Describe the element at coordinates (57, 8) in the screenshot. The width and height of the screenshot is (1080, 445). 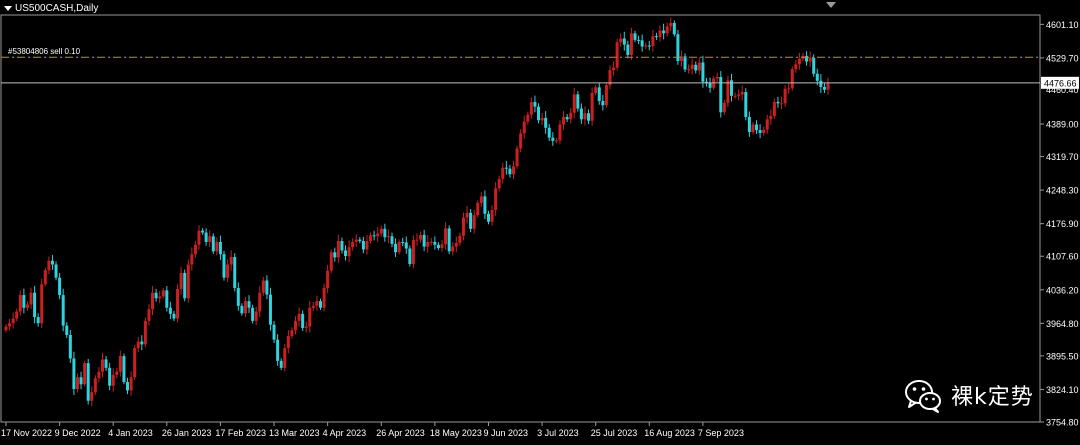
I see `symbol-timeframe-label: US500CASH,Daily` at that location.